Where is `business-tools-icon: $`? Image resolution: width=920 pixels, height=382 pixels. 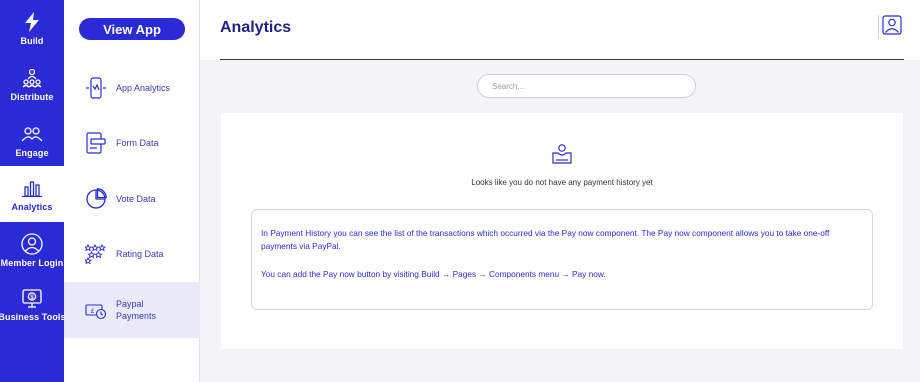 business-tools-icon: $ is located at coordinates (32, 298).